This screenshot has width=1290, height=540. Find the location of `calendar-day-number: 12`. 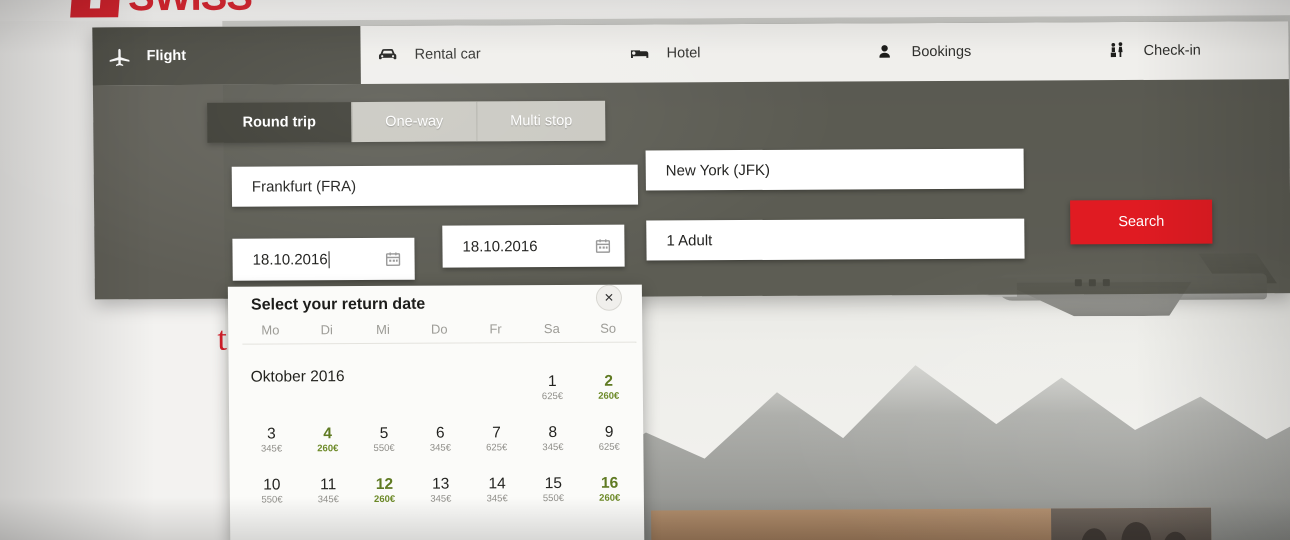

calendar-day-number: 12 is located at coordinates (384, 484).